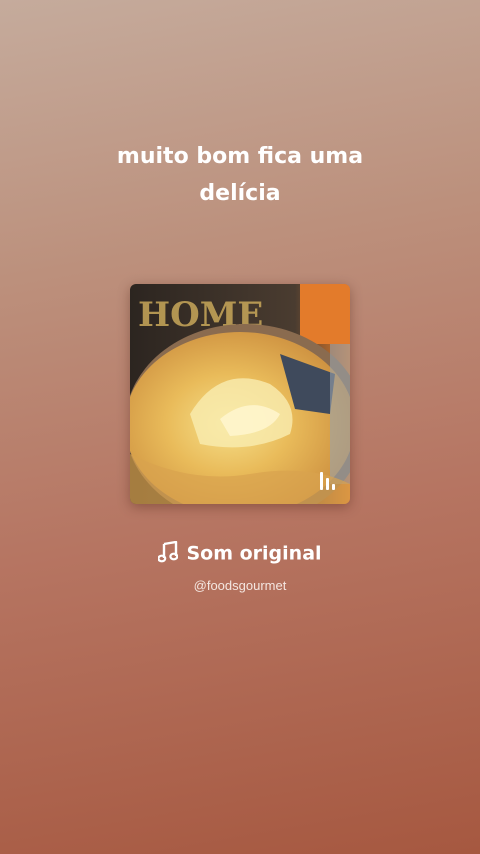  What do you see at coordinates (168, 551) in the screenshot?
I see `music-note-icon` at bounding box center [168, 551].